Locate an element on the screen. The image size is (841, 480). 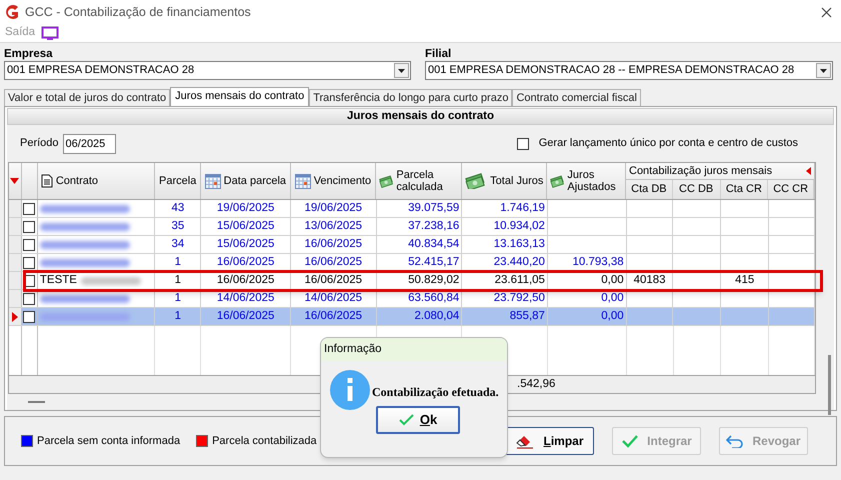
column-header: CC CR is located at coordinates (790, 189).